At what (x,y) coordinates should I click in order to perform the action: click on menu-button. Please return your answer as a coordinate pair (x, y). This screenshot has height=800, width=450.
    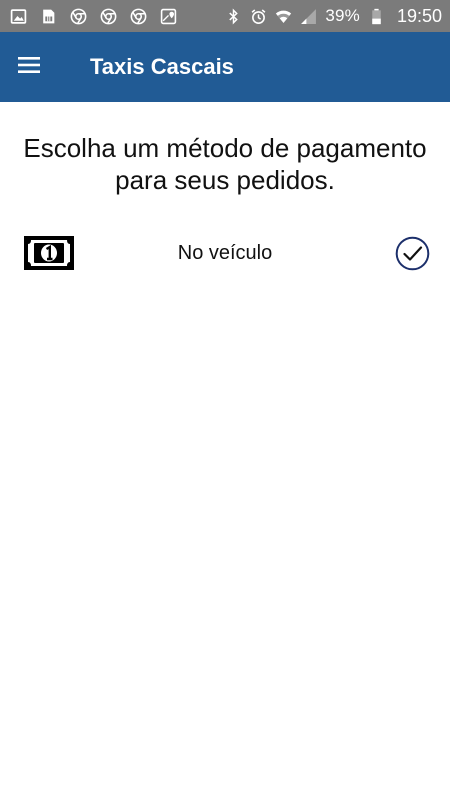
    Looking at the image, I should click on (30, 67).